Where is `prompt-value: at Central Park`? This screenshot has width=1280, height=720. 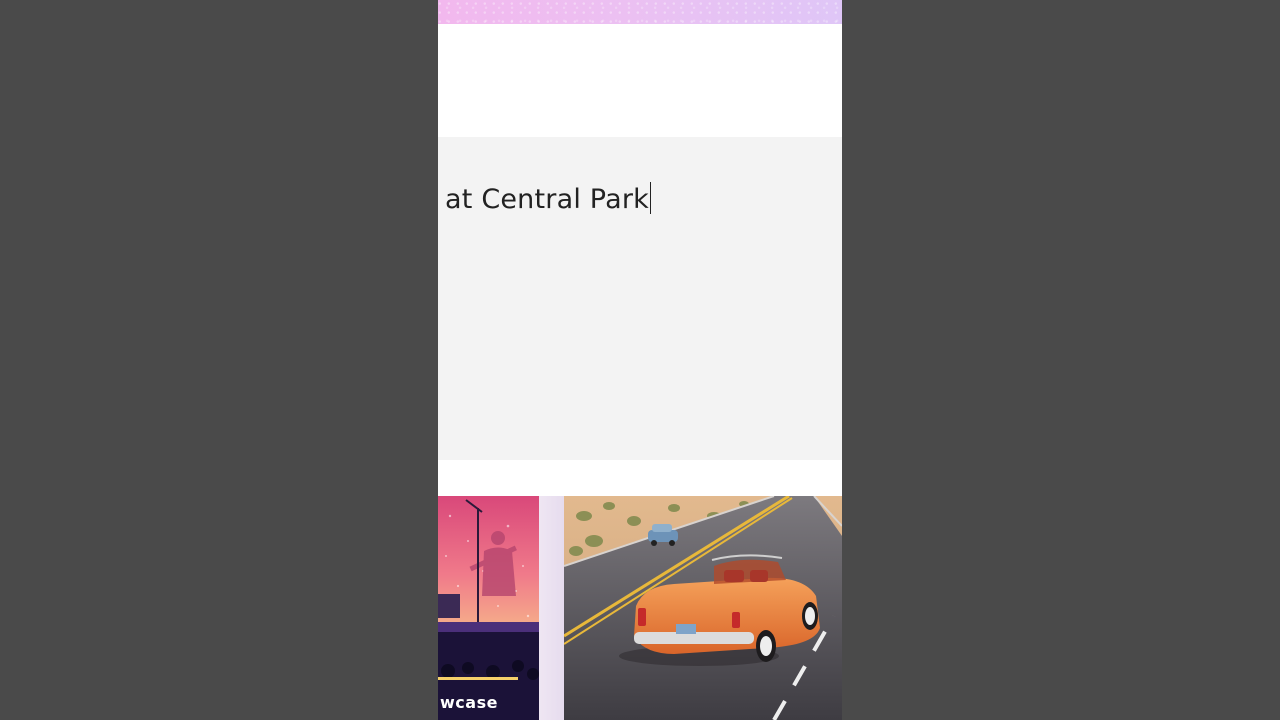 prompt-value: at Central Park is located at coordinates (547, 199).